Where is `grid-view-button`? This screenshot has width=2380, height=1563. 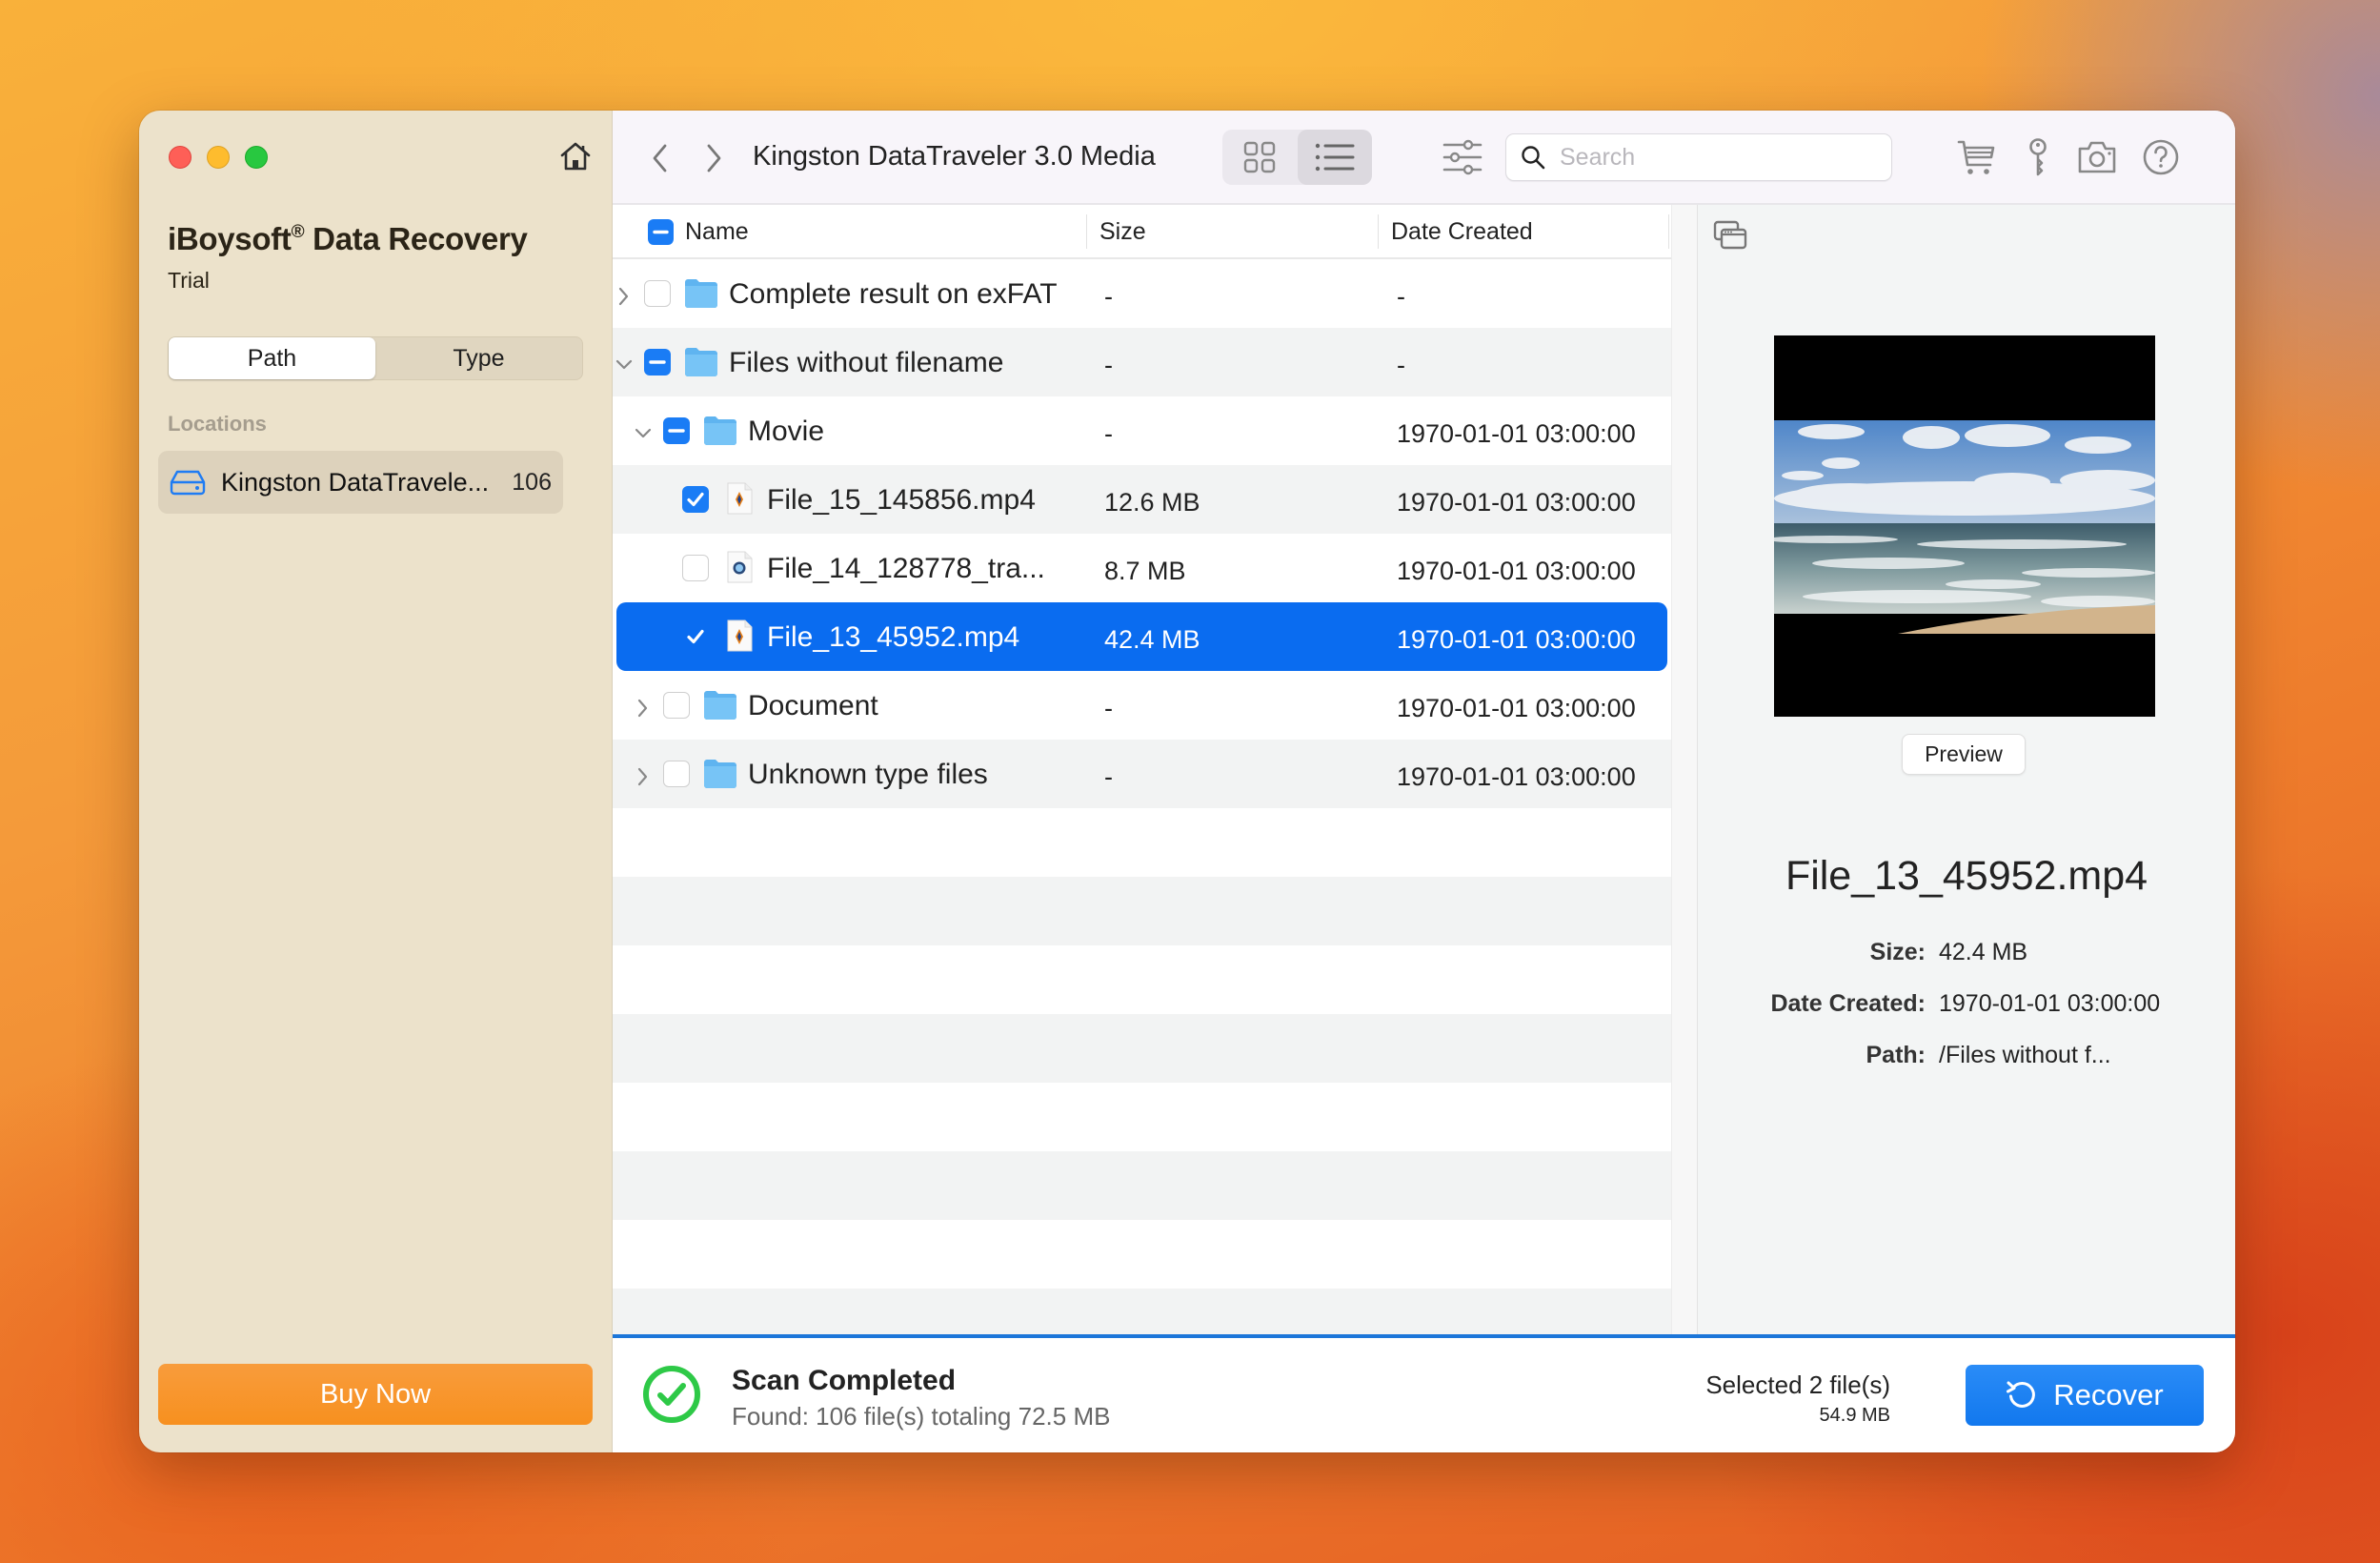 grid-view-button is located at coordinates (1260, 157).